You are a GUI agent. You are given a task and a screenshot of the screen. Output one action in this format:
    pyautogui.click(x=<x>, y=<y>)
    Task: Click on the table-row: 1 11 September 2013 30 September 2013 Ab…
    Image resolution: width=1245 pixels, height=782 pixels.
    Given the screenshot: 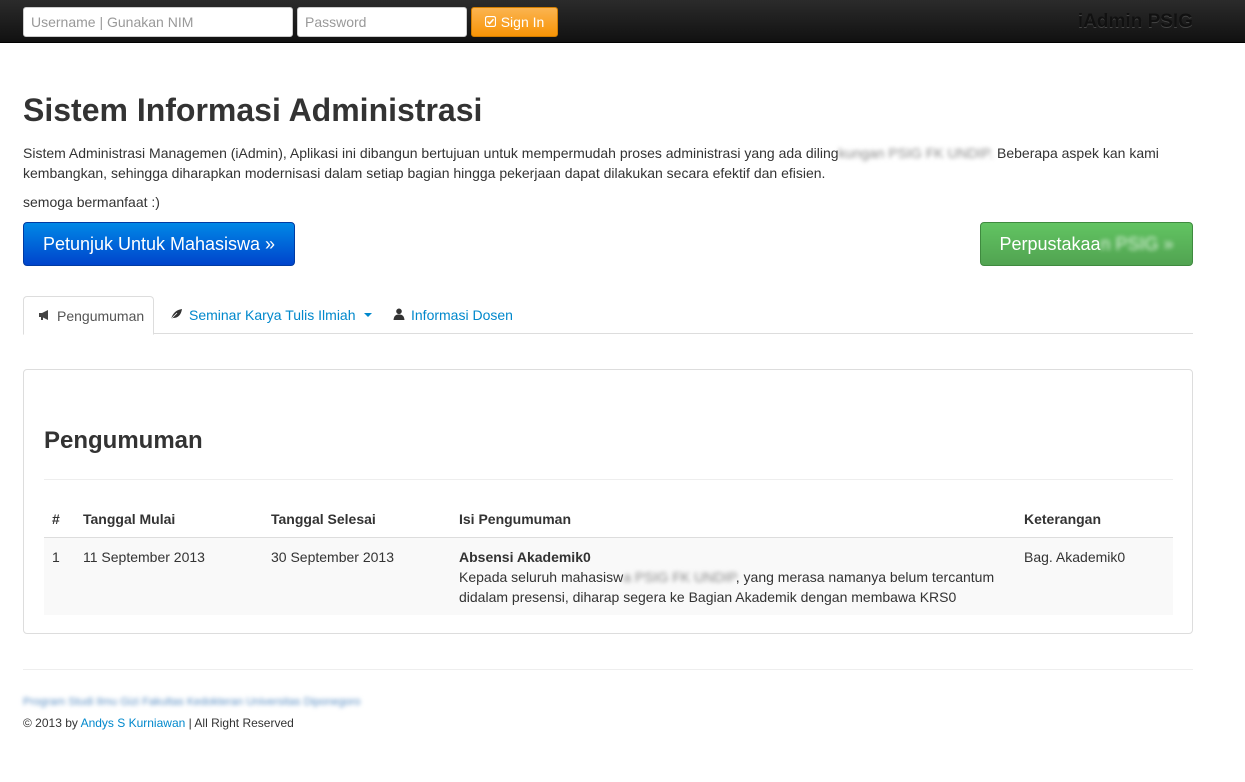 What is the action you would take?
    pyautogui.click(x=608, y=576)
    